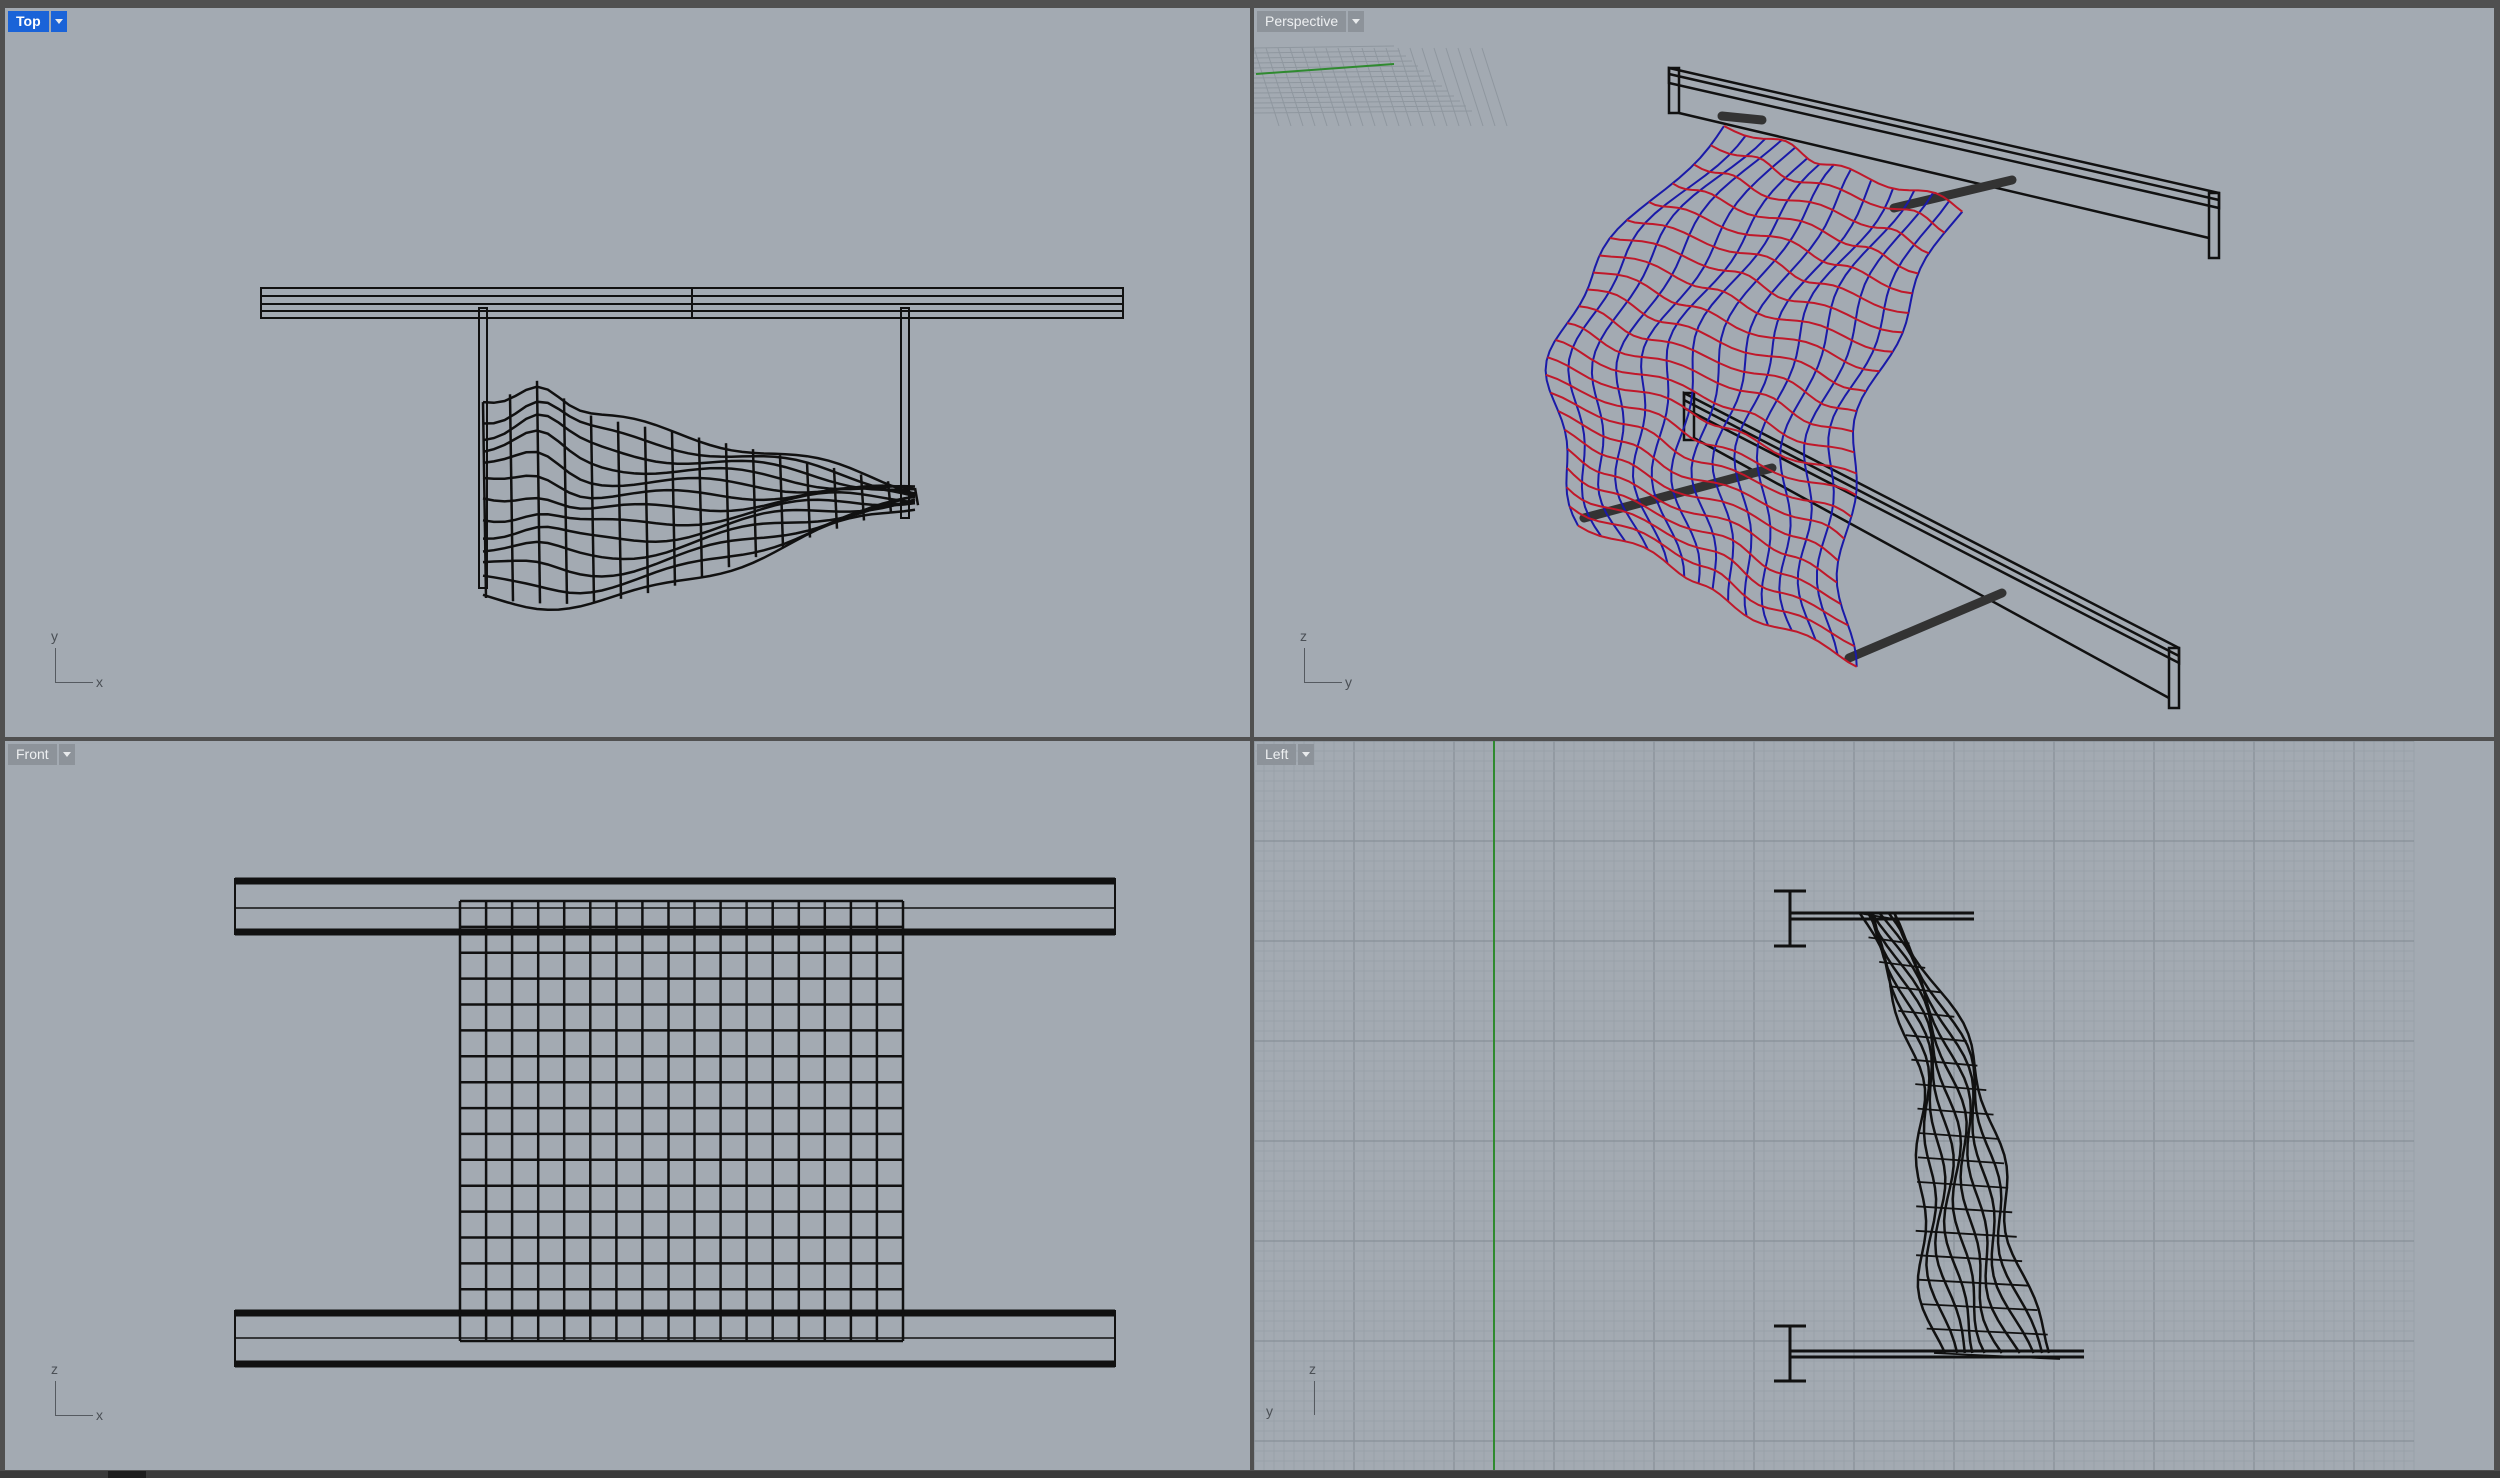  I want to click on front-mesh, so click(681, 1121).